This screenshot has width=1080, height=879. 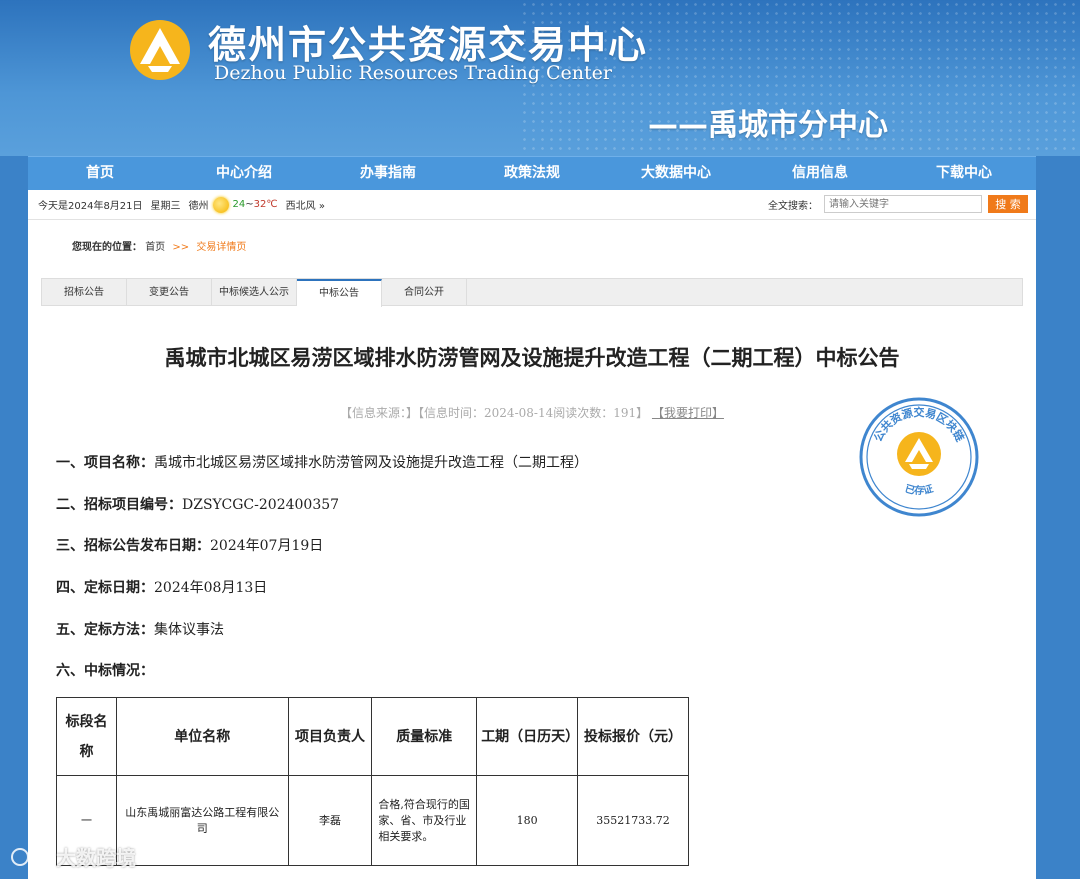 I want to click on table-header: 质量标准, so click(x=424, y=736).